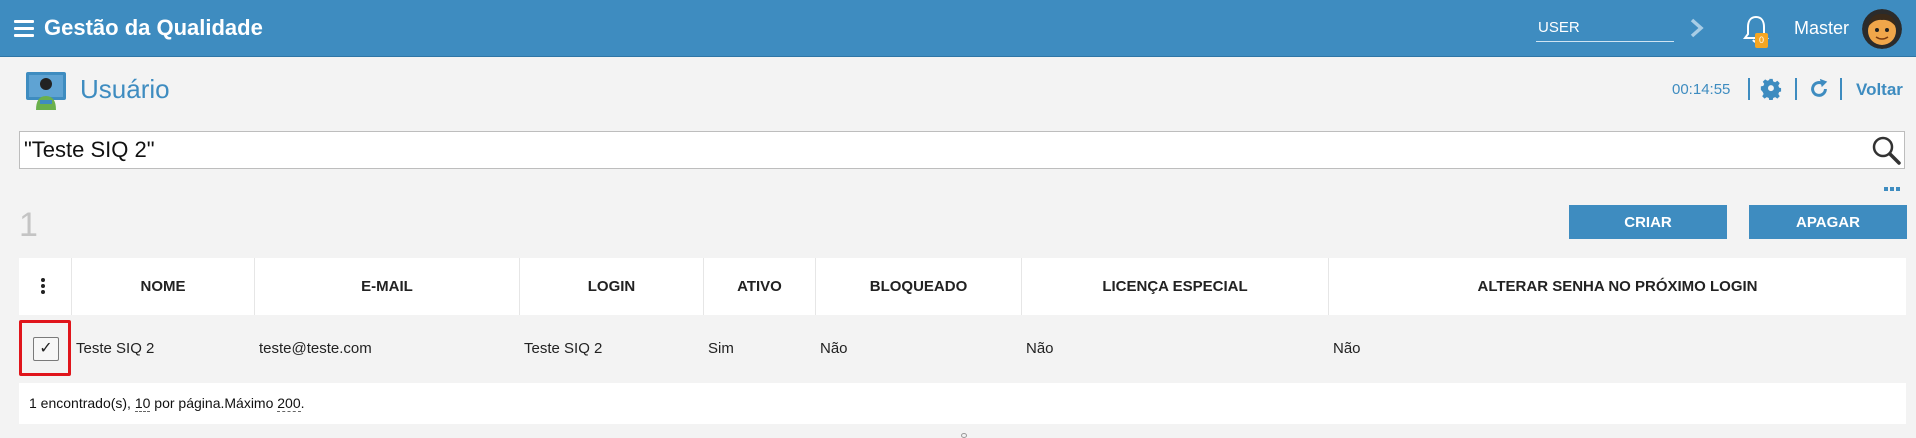 This screenshot has height=438, width=1916. I want to click on column-header-alterar-senha: ALTERAR SENHA NO PRÓXIMO LOGIN, so click(1617, 286).